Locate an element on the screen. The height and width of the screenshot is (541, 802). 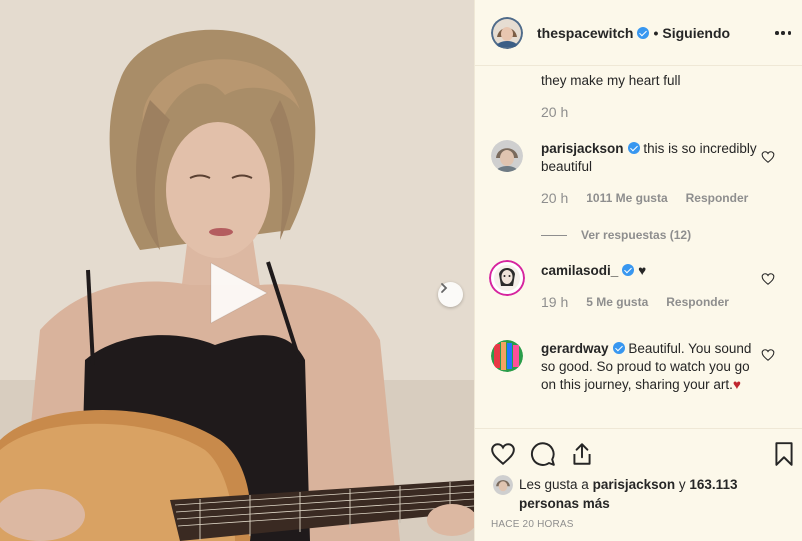
likes-prefix: Les gusta a is located at coordinates (554, 484).